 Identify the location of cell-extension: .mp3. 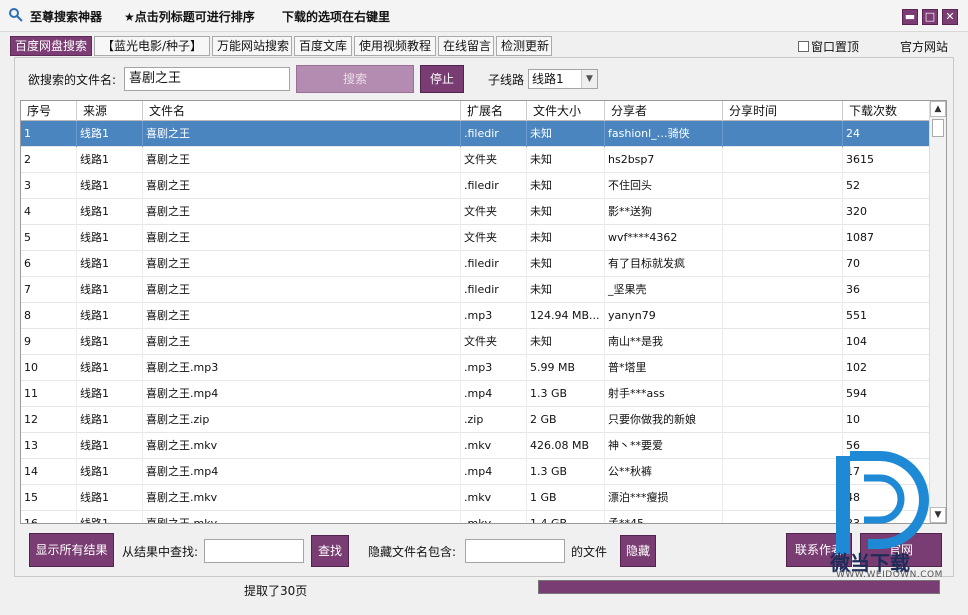
(494, 368).